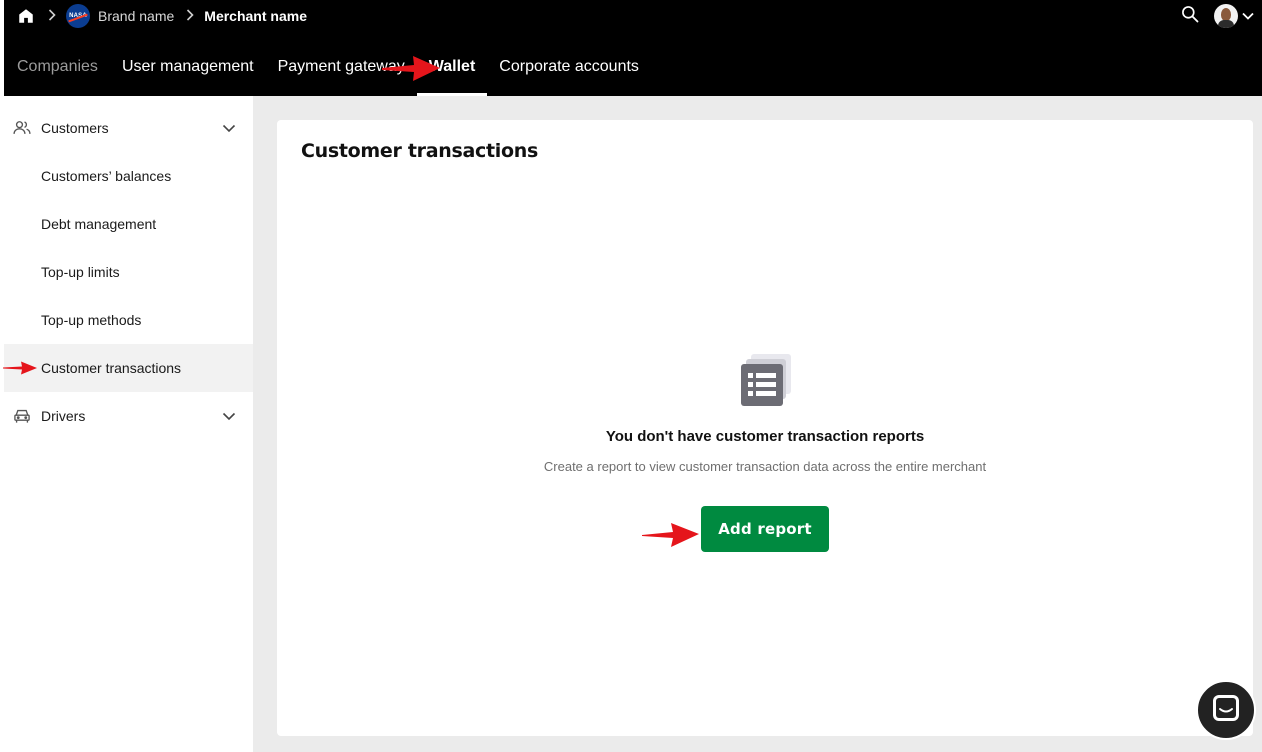 This screenshot has width=1262, height=752. I want to click on breadcrumb-brand-name: Brand name, so click(136, 16).